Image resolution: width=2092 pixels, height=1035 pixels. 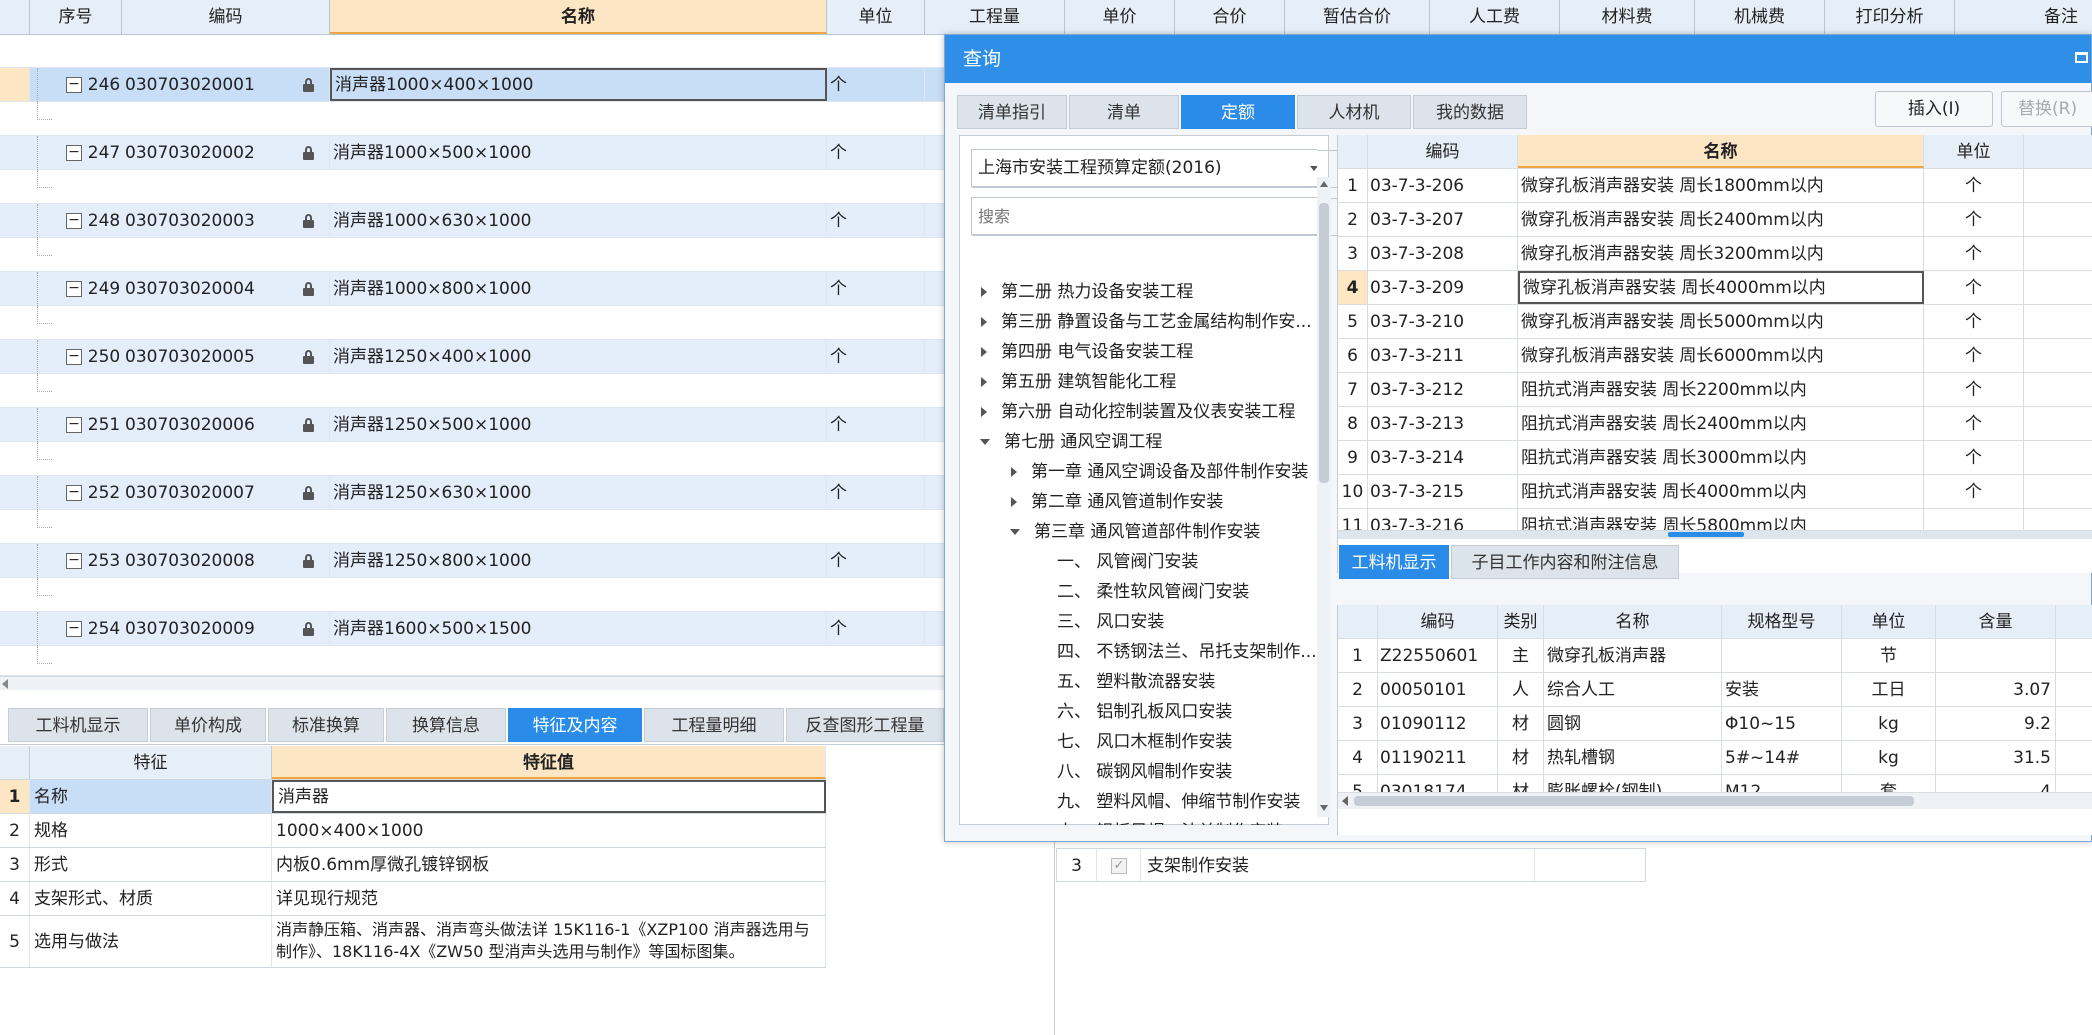 What do you see at coordinates (578, 424) in the screenshot?
I see `row-name: 消声器1250×500×1000` at bounding box center [578, 424].